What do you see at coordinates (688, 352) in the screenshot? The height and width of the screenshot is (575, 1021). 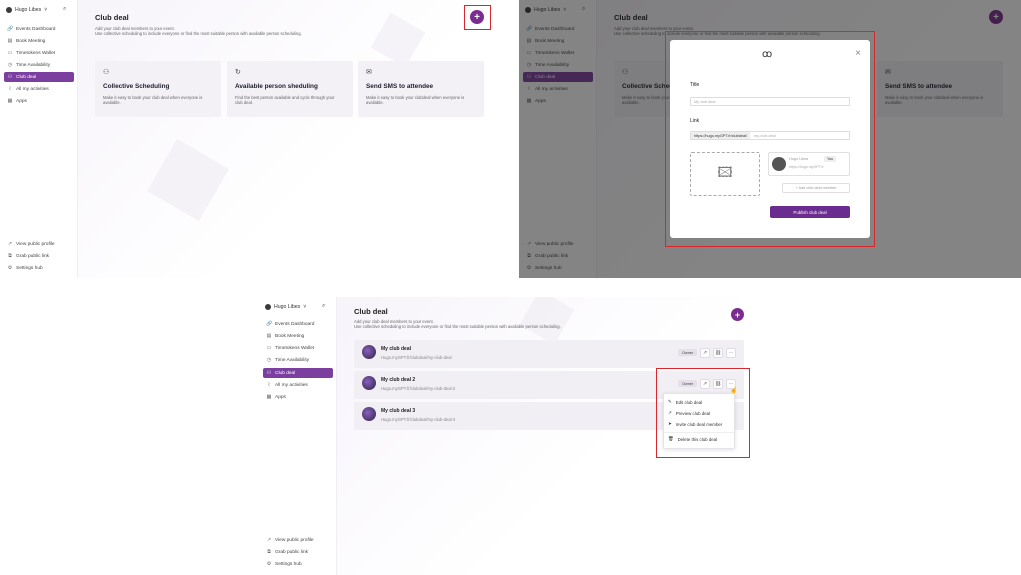 I see `owner-badge: Owner` at bounding box center [688, 352].